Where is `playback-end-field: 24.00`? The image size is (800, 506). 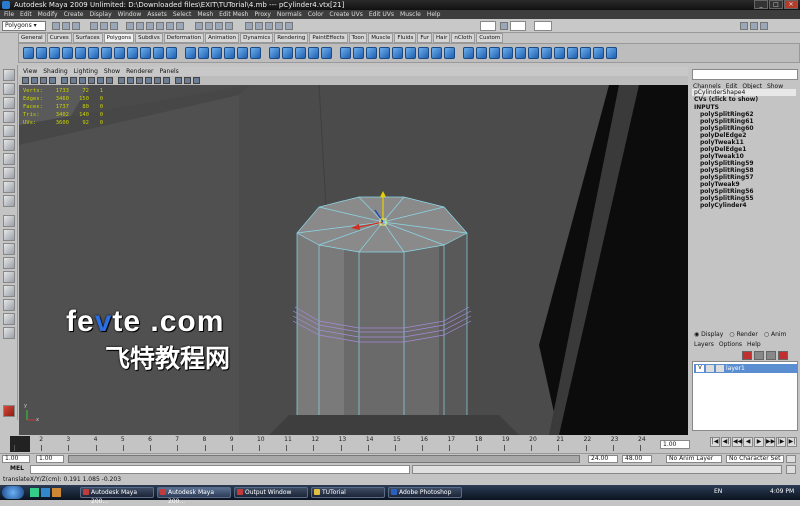
playback-end-field: 24.00 is located at coordinates (603, 459).